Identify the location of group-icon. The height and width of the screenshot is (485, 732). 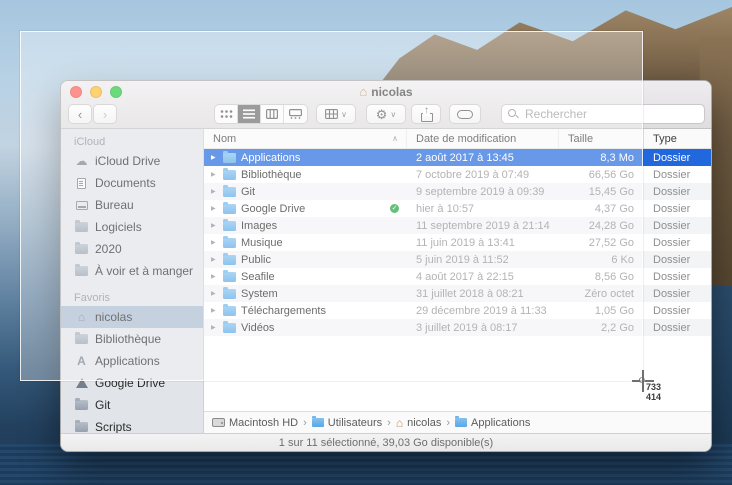
(332, 114).